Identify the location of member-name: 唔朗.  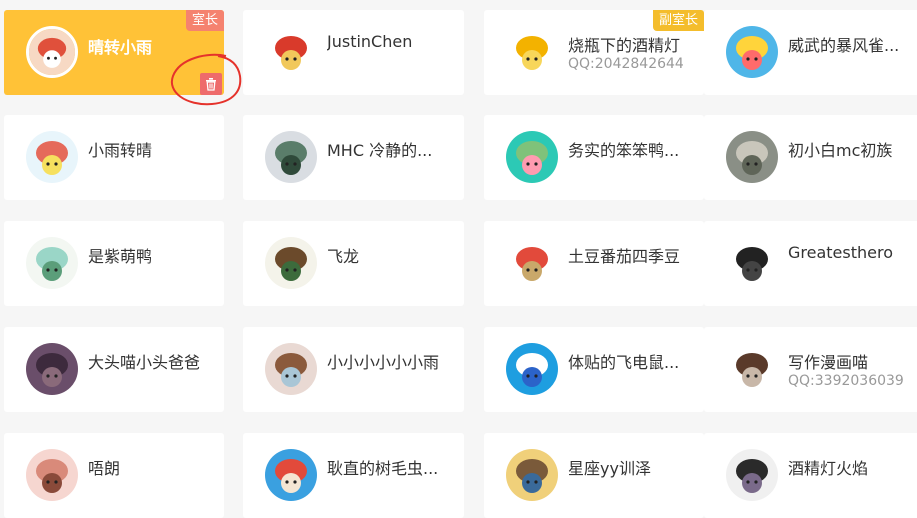
(104, 468).